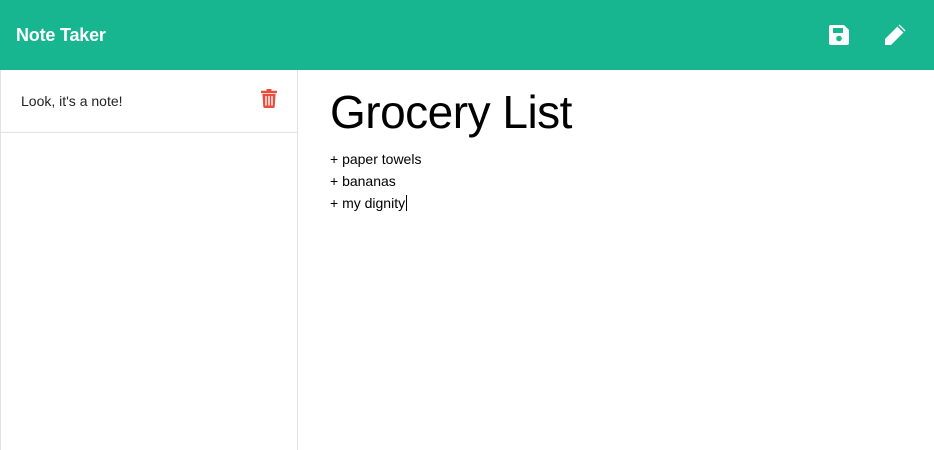  I want to click on note-text-line: + paper towels, so click(376, 159).